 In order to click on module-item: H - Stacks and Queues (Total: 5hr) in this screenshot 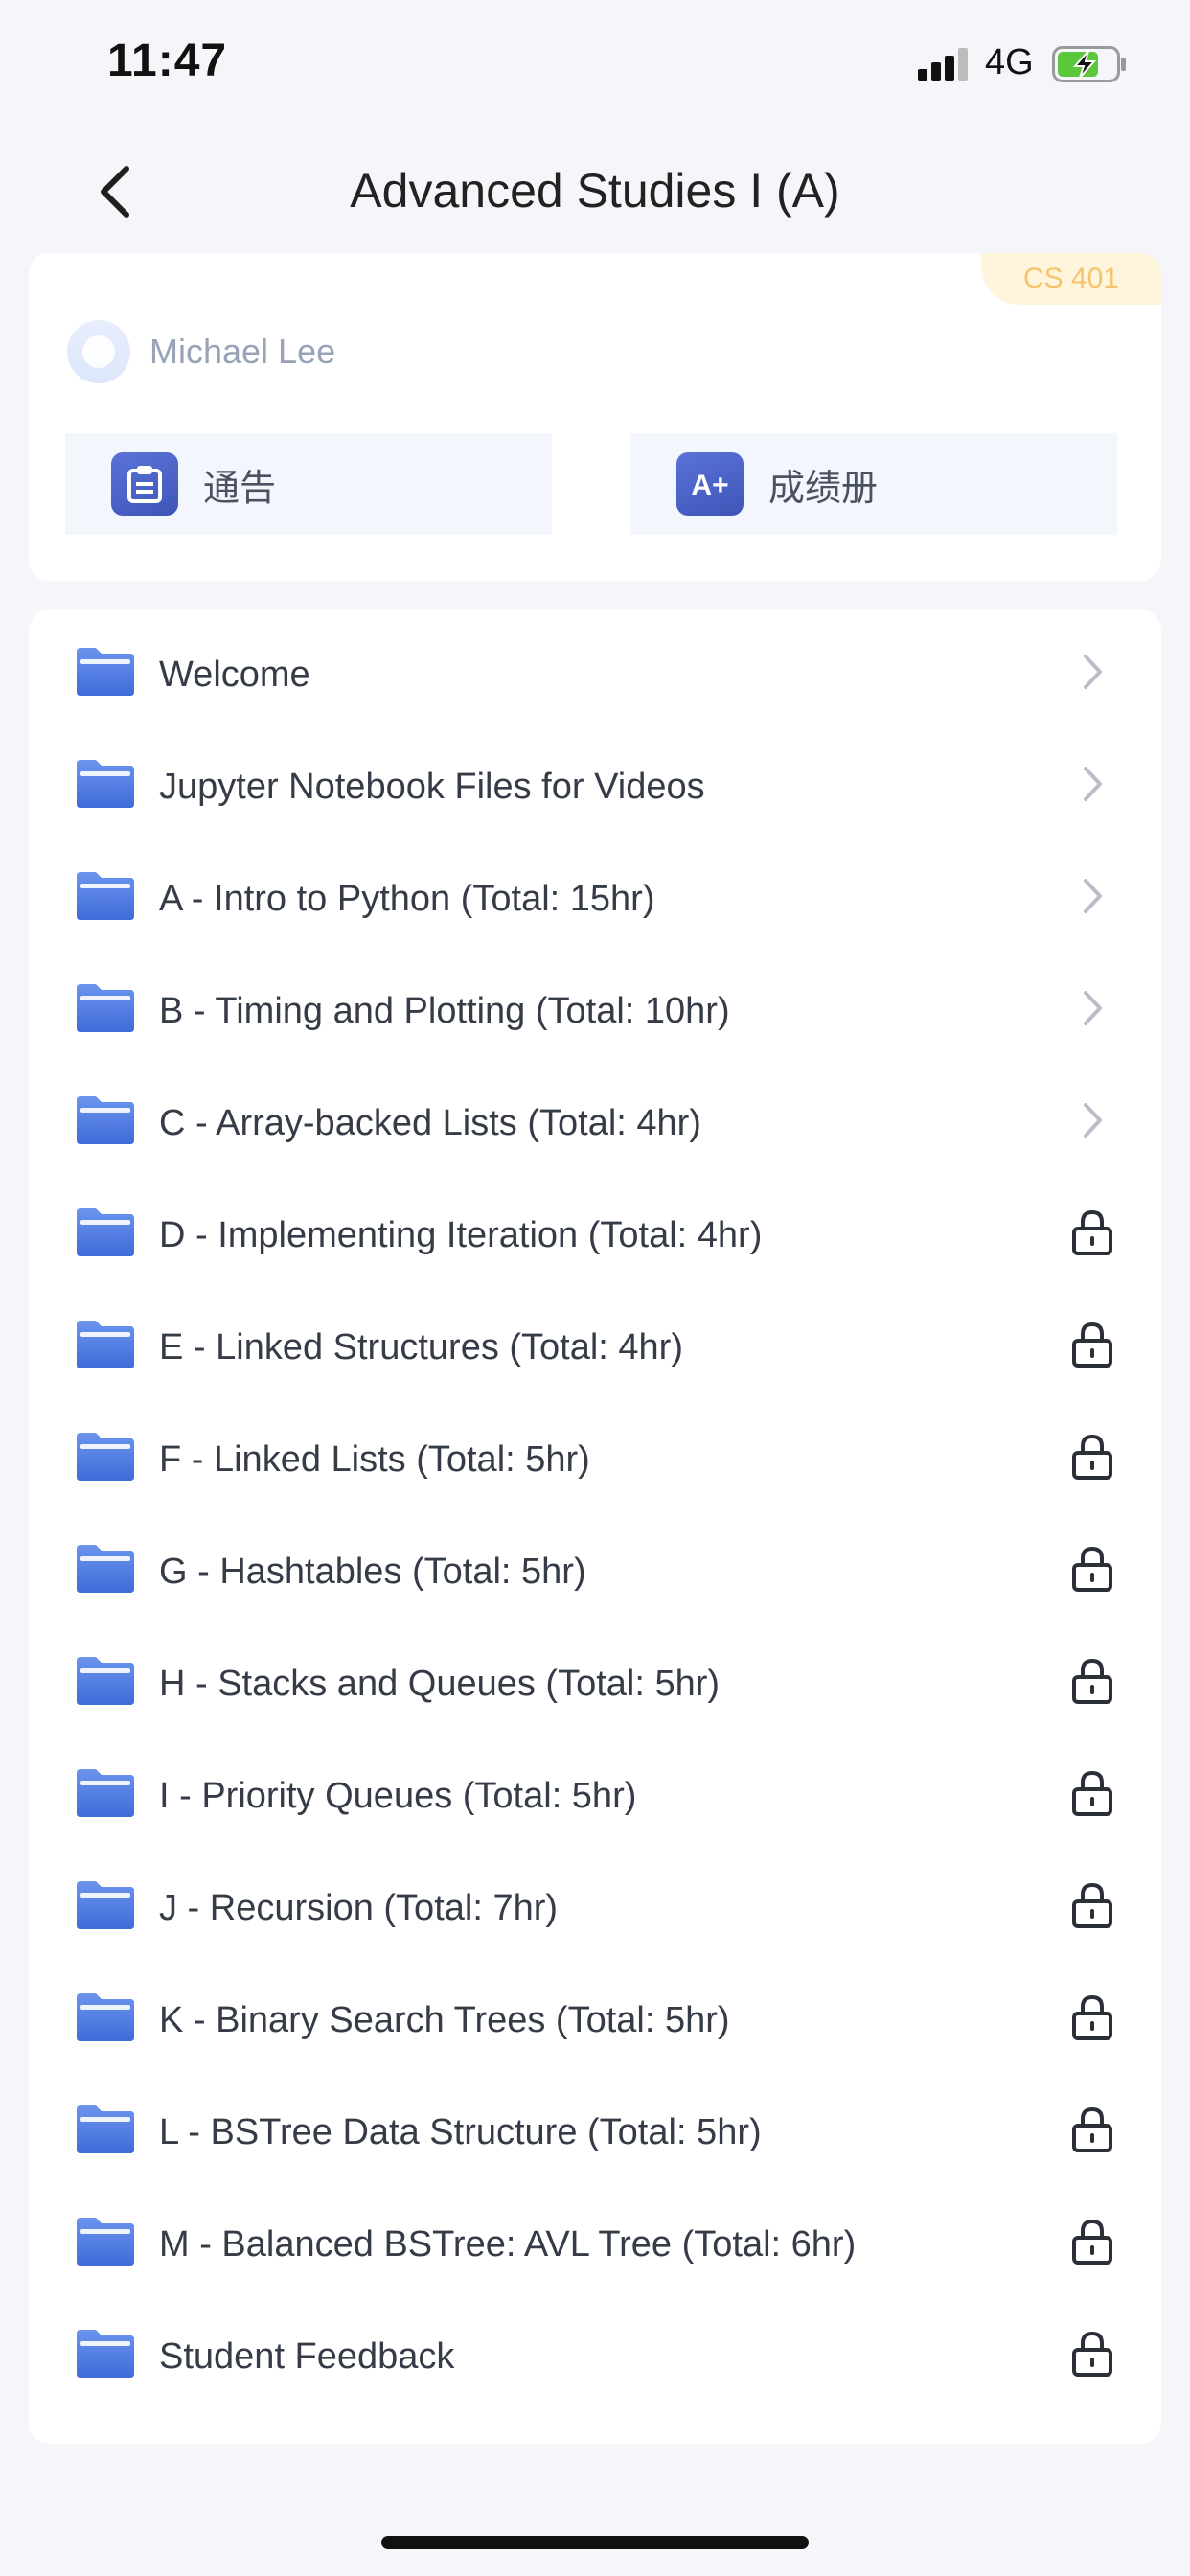, I will do `click(595, 1684)`.